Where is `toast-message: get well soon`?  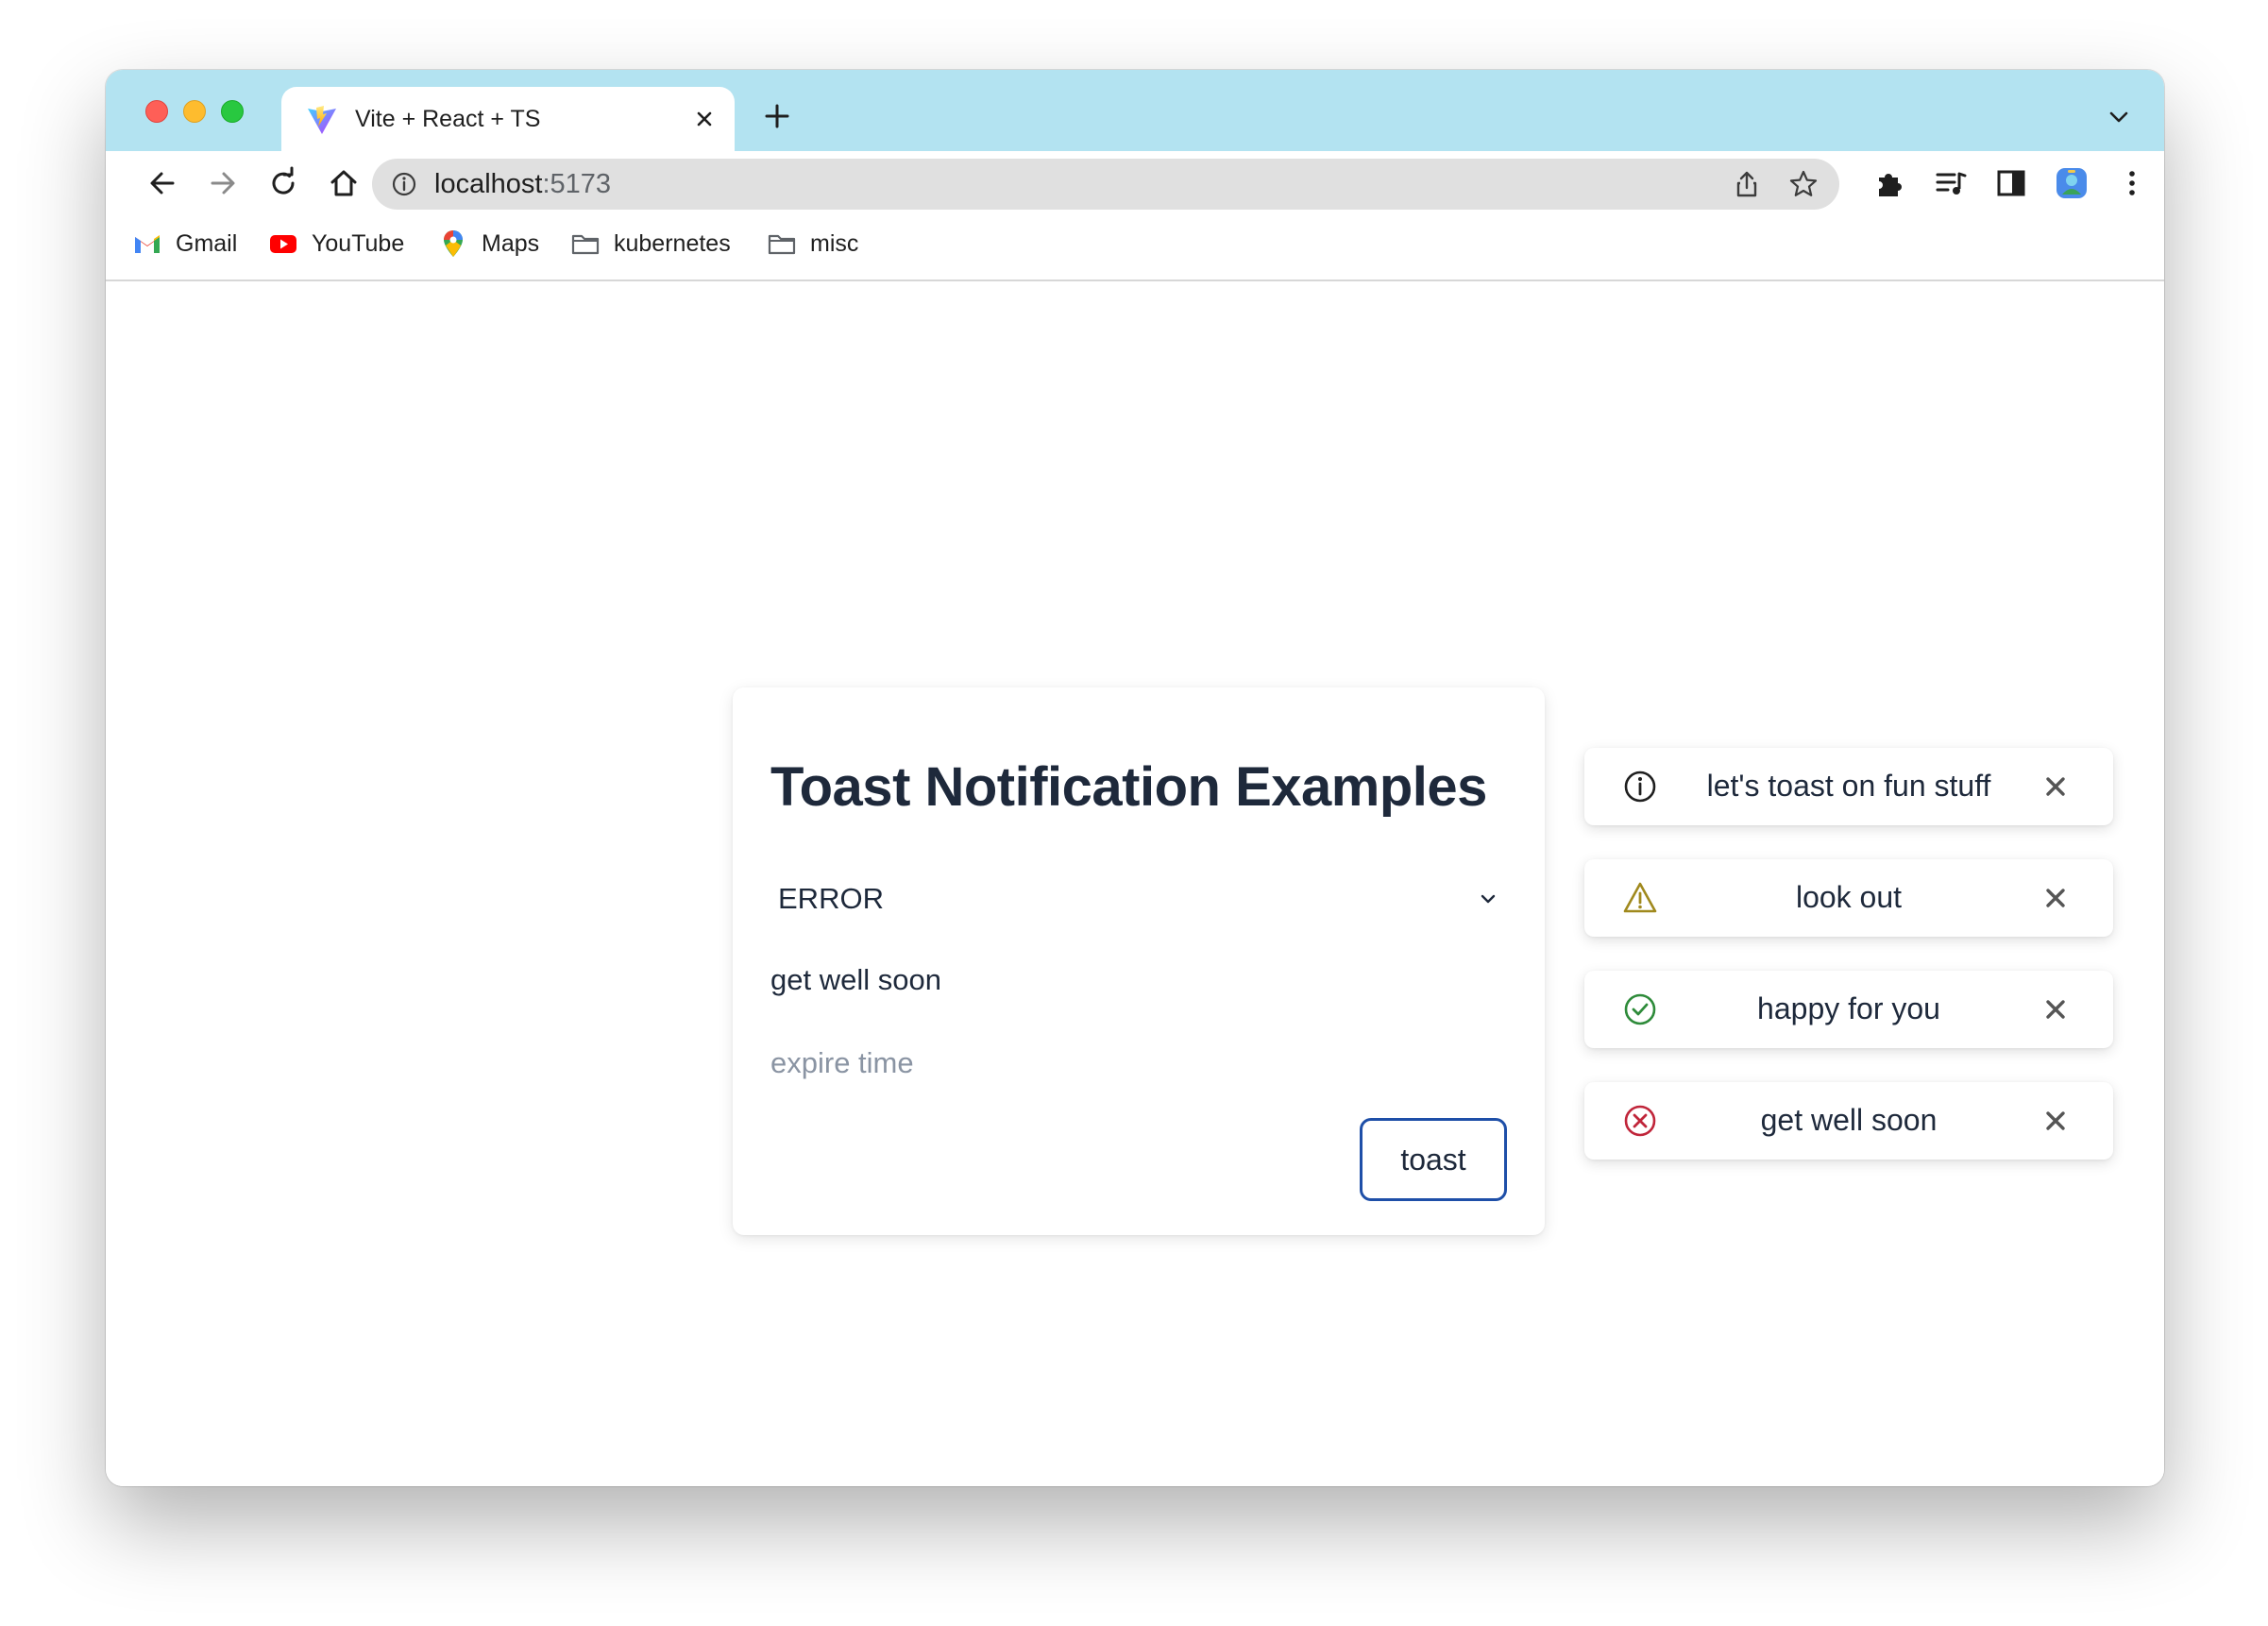 toast-message: get well soon is located at coordinates (1849, 1120).